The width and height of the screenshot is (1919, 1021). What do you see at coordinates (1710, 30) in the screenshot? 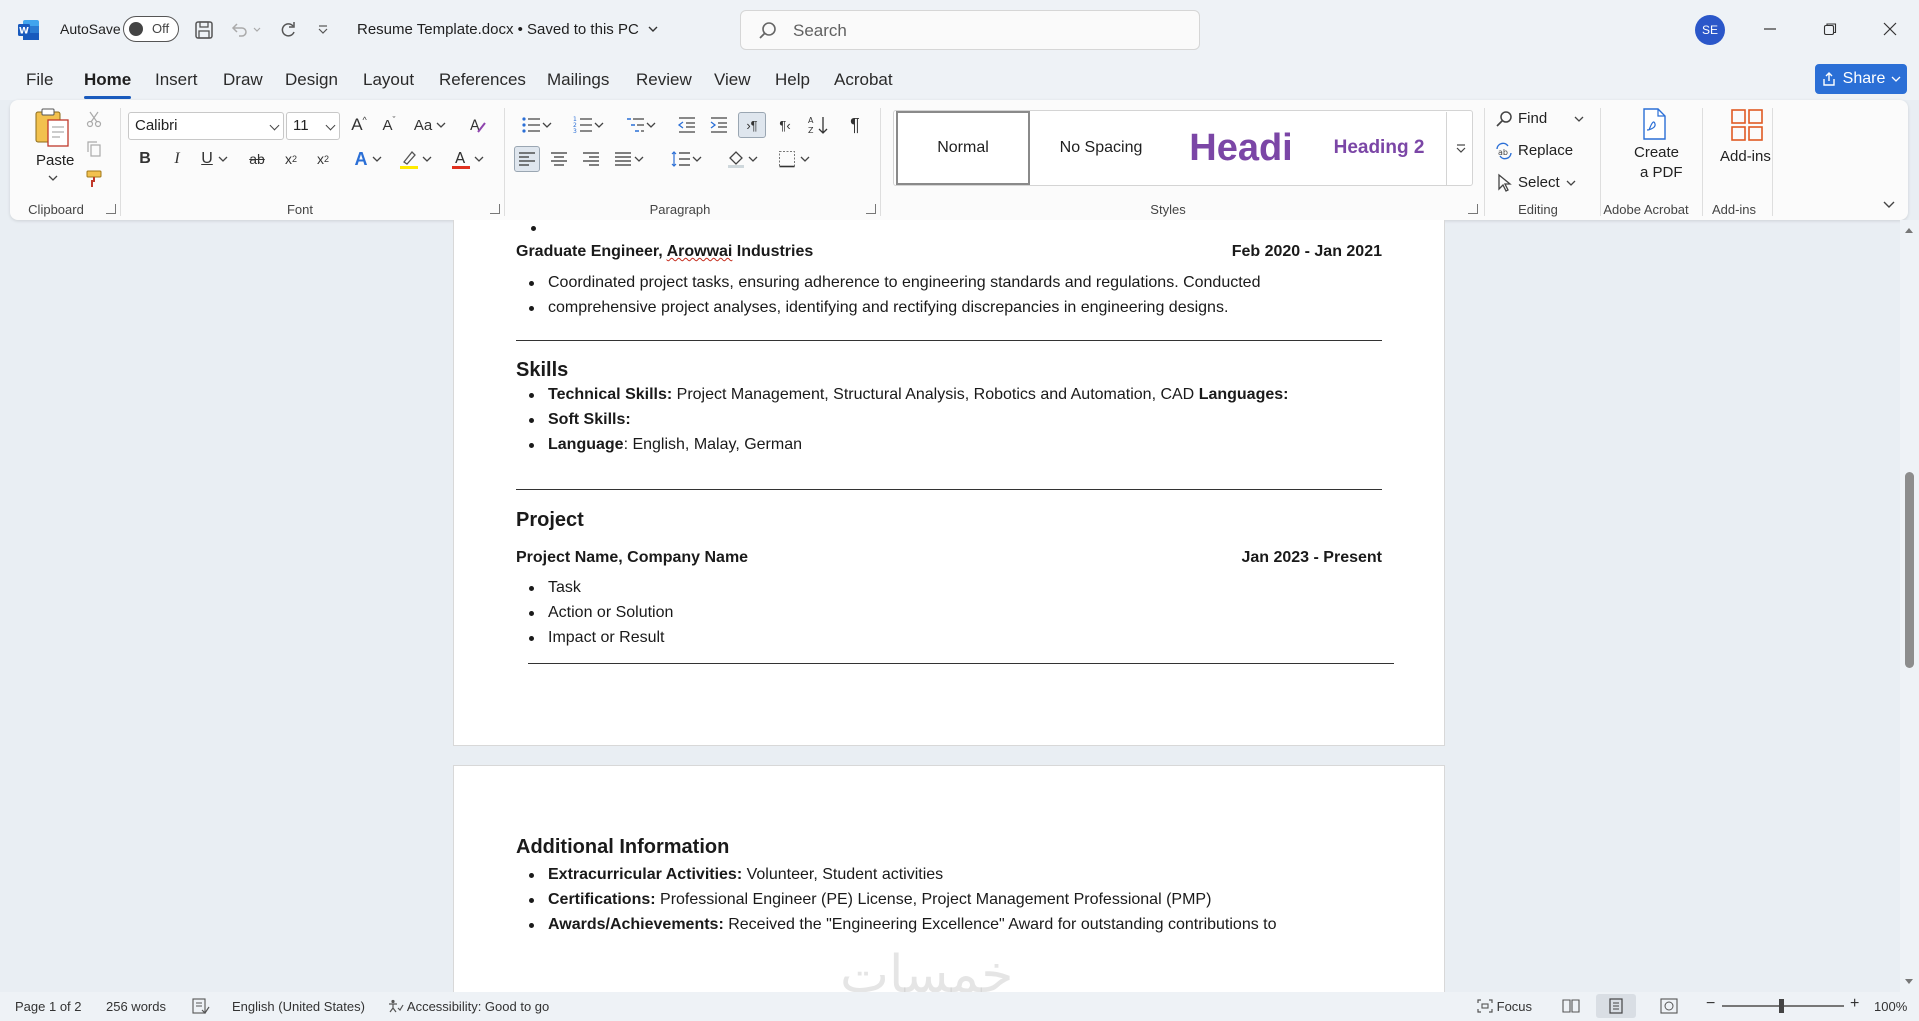
I see `avatar: SE` at bounding box center [1710, 30].